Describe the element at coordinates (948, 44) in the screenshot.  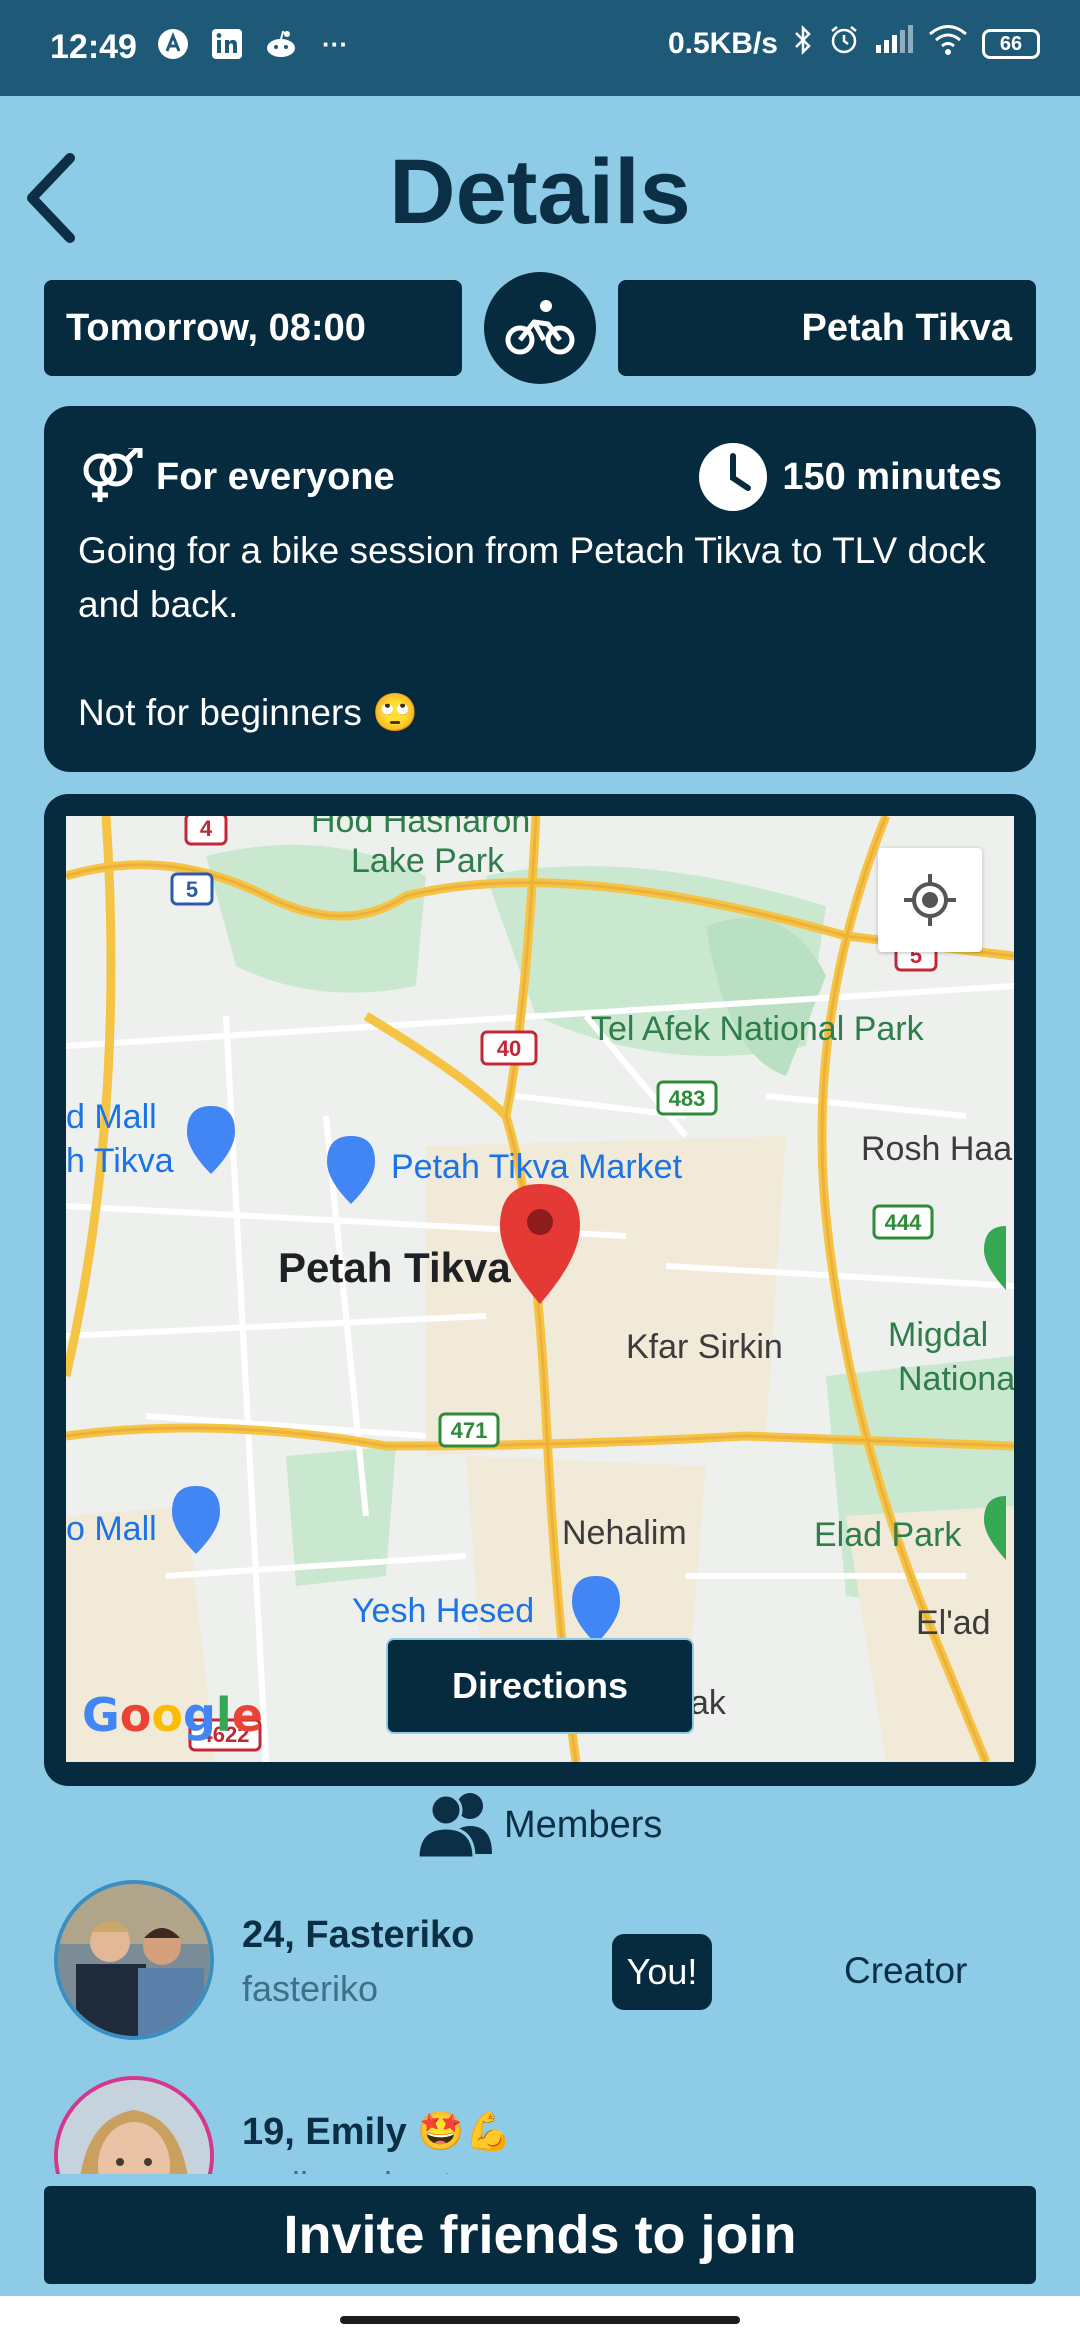
I see `wifi-icon` at that location.